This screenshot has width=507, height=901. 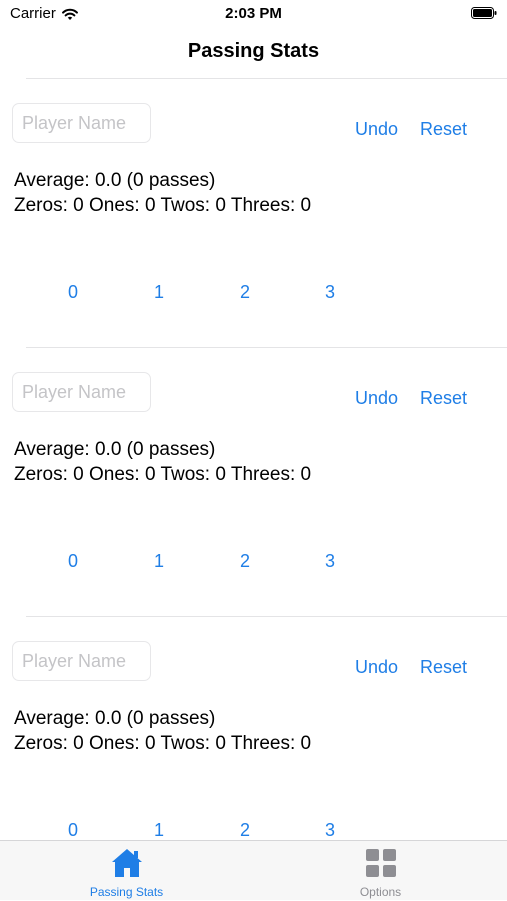 What do you see at coordinates (126, 892) in the screenshot?
I see `tab-passing-stats-label: Passing Stats` at bounding box center [126, 892].